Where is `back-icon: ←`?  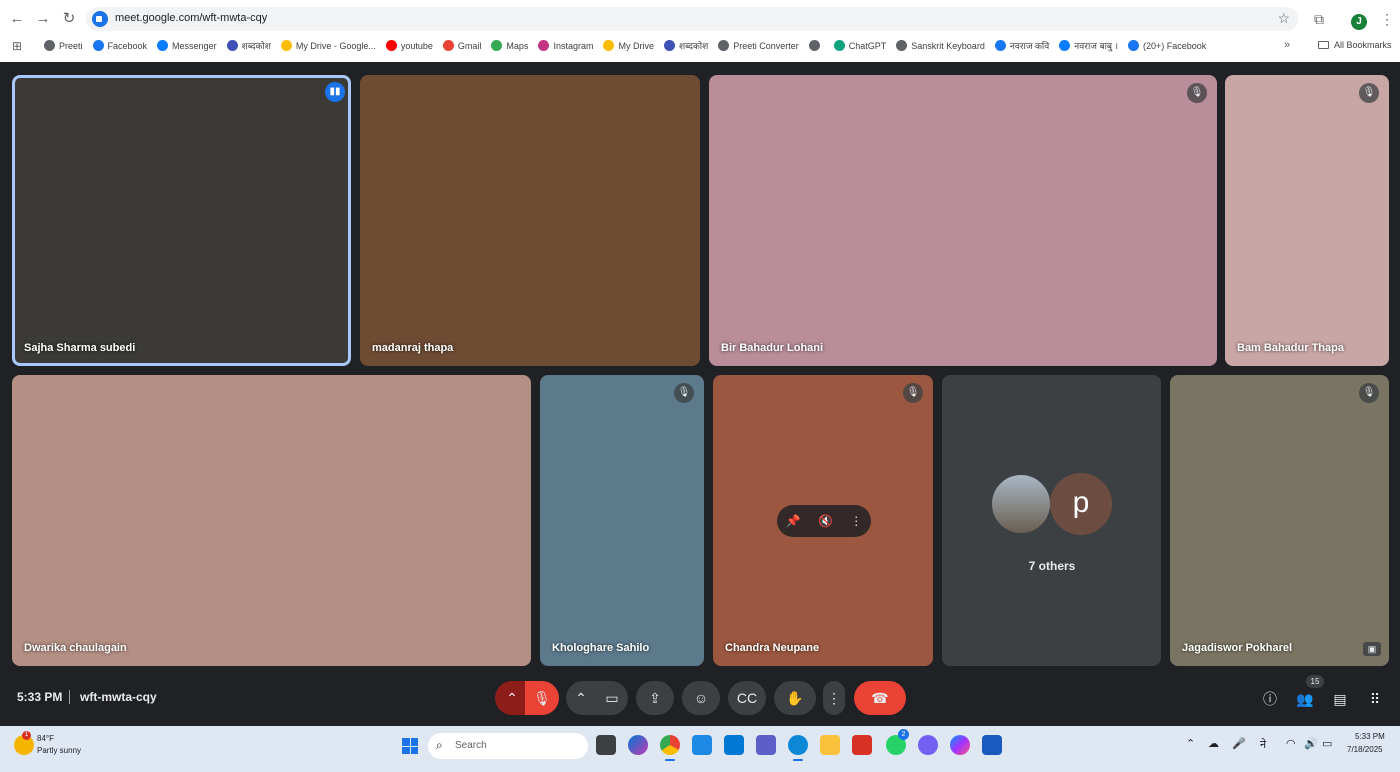 back-icon: ← is located at coordinates (17, 19).